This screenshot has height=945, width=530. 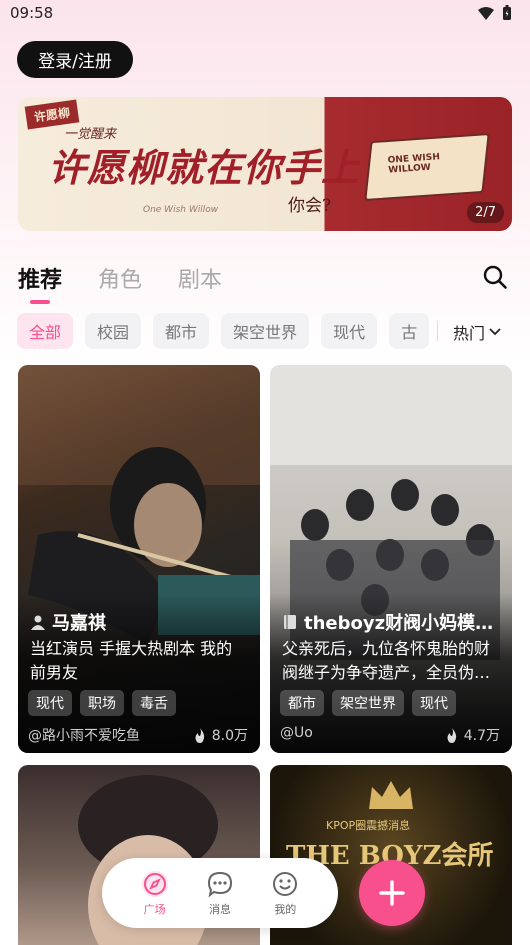 What do you see at coordinates (200, 278) in the screenshot?
I see `tab-scripts: 剧本` at bounding box center [200, 278].